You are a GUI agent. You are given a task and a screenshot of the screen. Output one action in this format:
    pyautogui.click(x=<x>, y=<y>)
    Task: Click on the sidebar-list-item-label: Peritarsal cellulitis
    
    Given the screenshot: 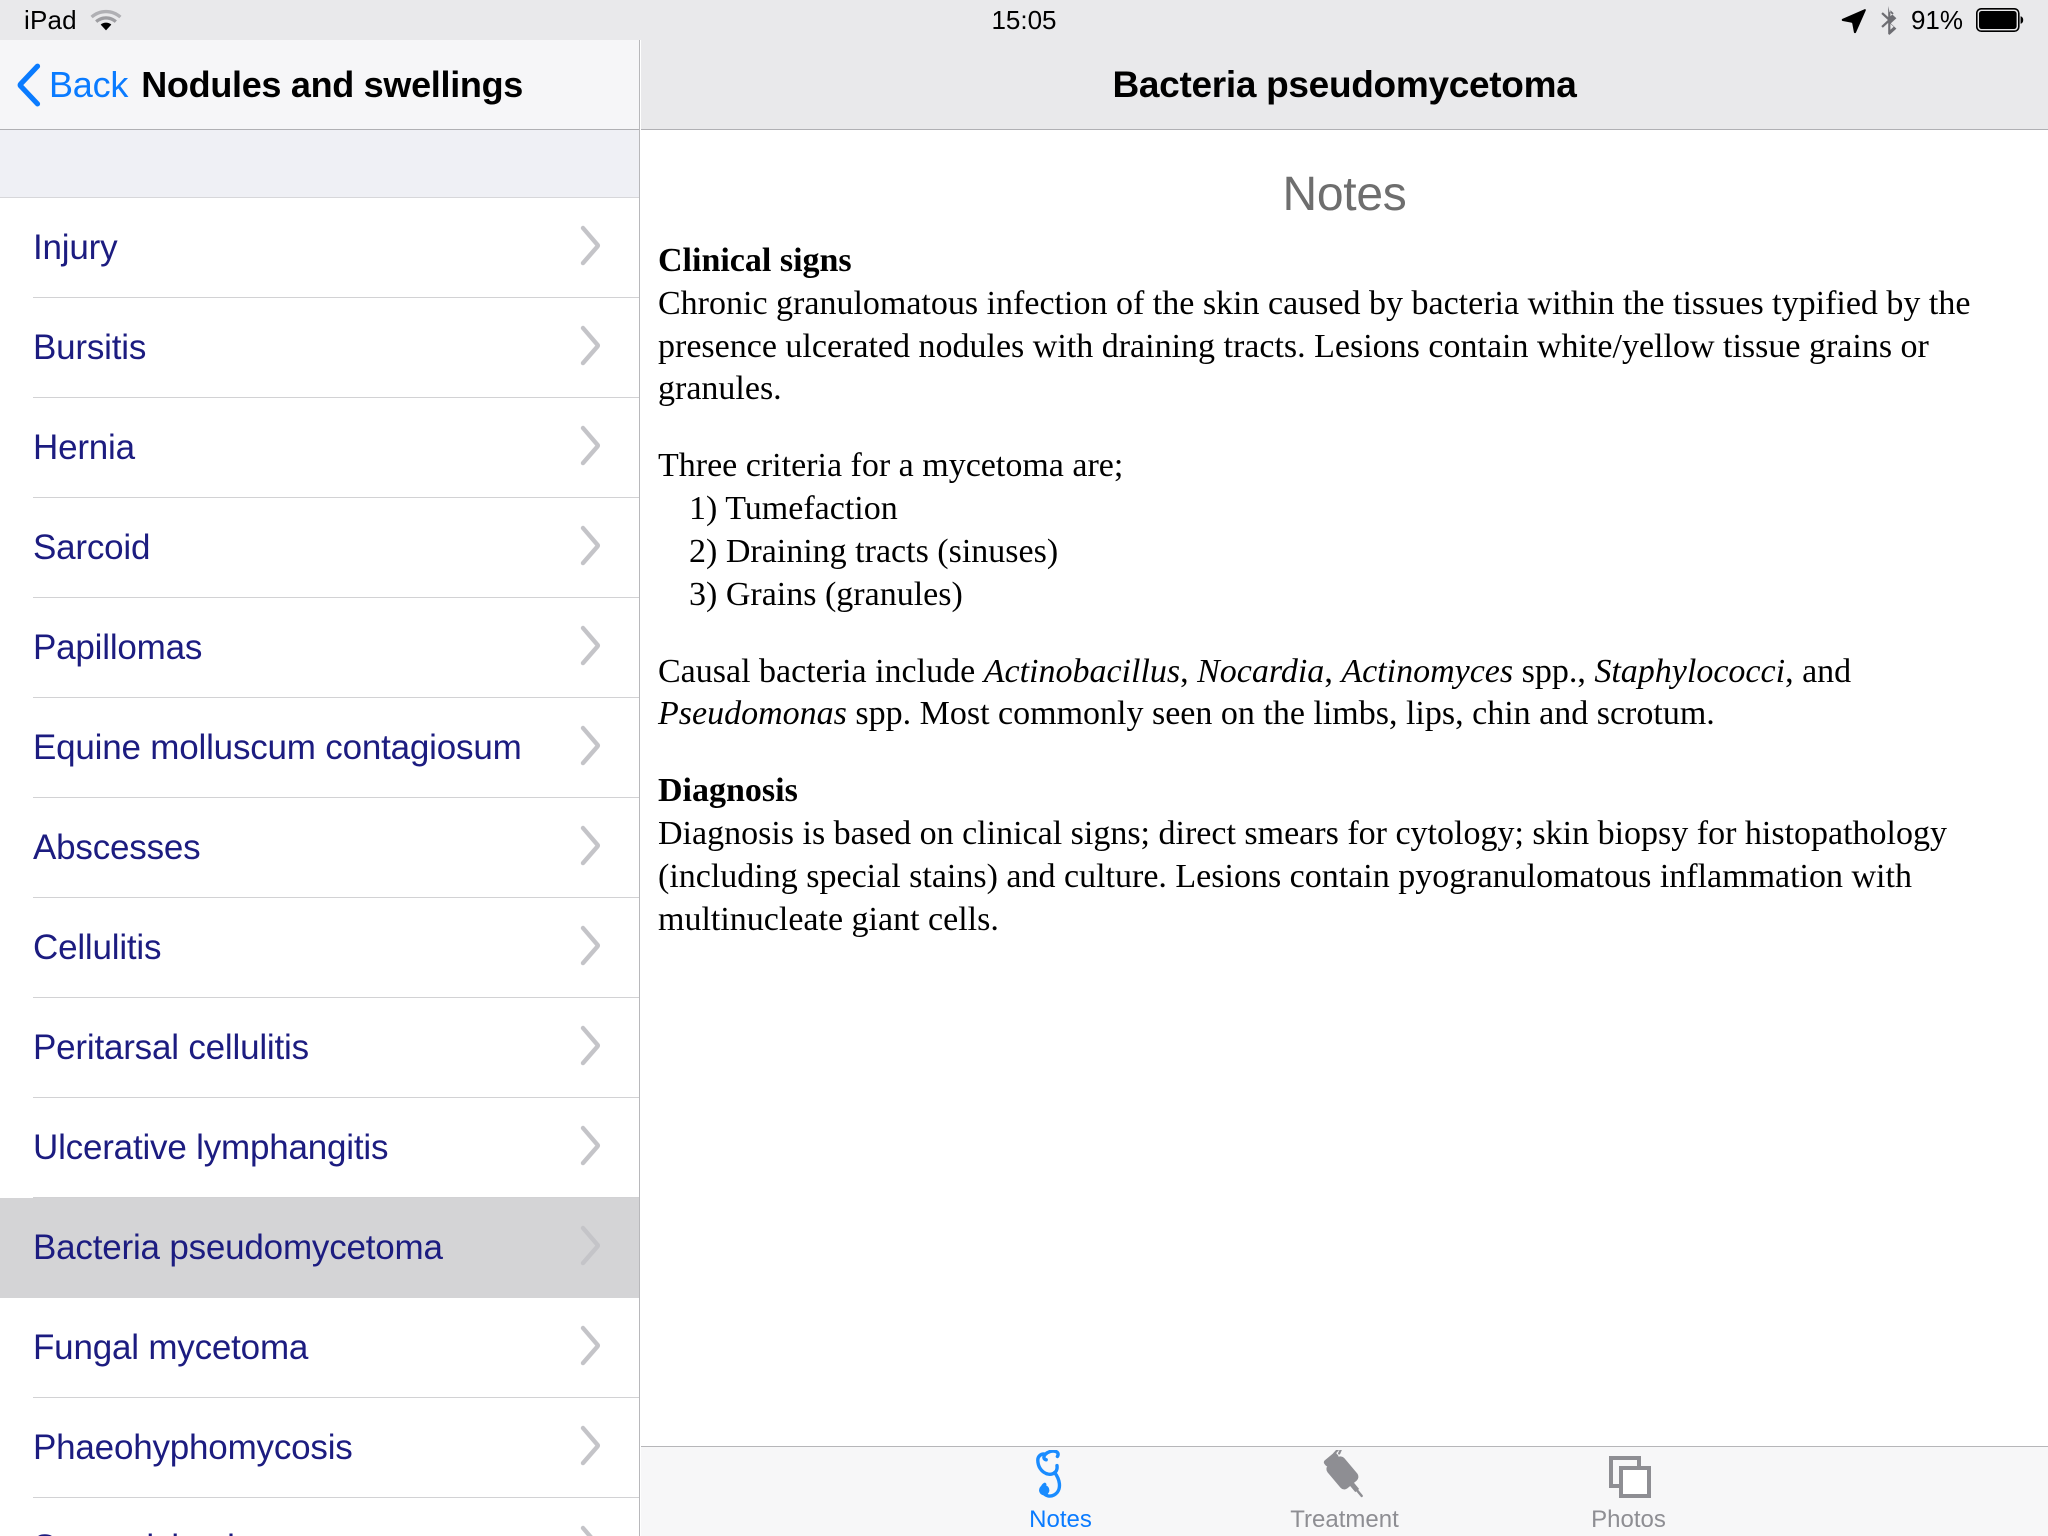 What is the action you would take?
    pyautogui.click(x=171, y=1047)
    